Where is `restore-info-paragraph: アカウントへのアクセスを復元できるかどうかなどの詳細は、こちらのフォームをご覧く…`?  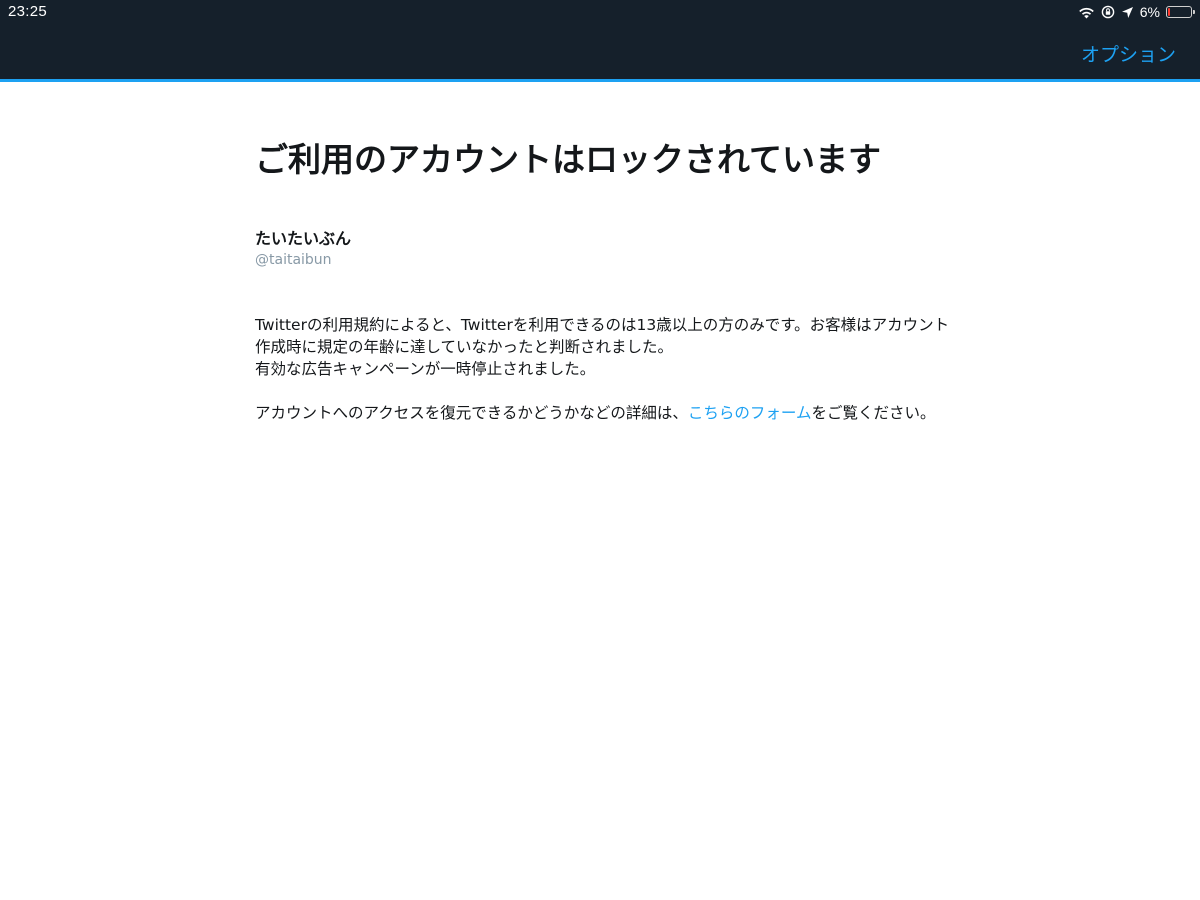 restore-info-paragraph: アカウントへのアクセスを復元できるかどうかなどの詳細は、こちらのフォームをご覧く… is located at coordinates (605, 413).